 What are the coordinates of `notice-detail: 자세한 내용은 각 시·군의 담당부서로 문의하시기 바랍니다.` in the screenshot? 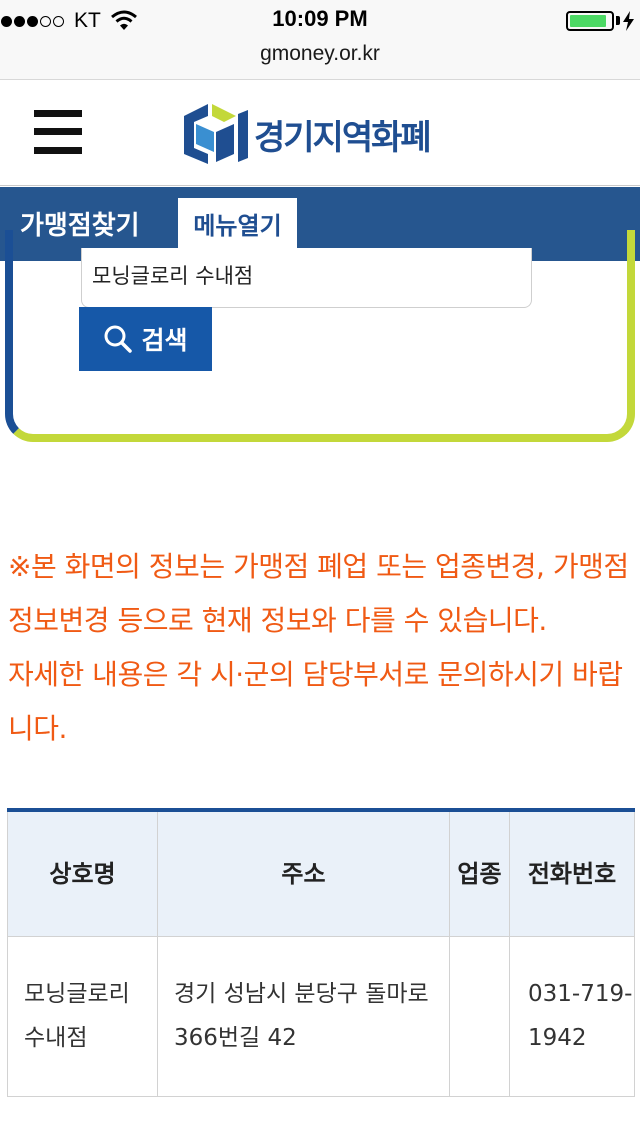 It's located at (315, 701).